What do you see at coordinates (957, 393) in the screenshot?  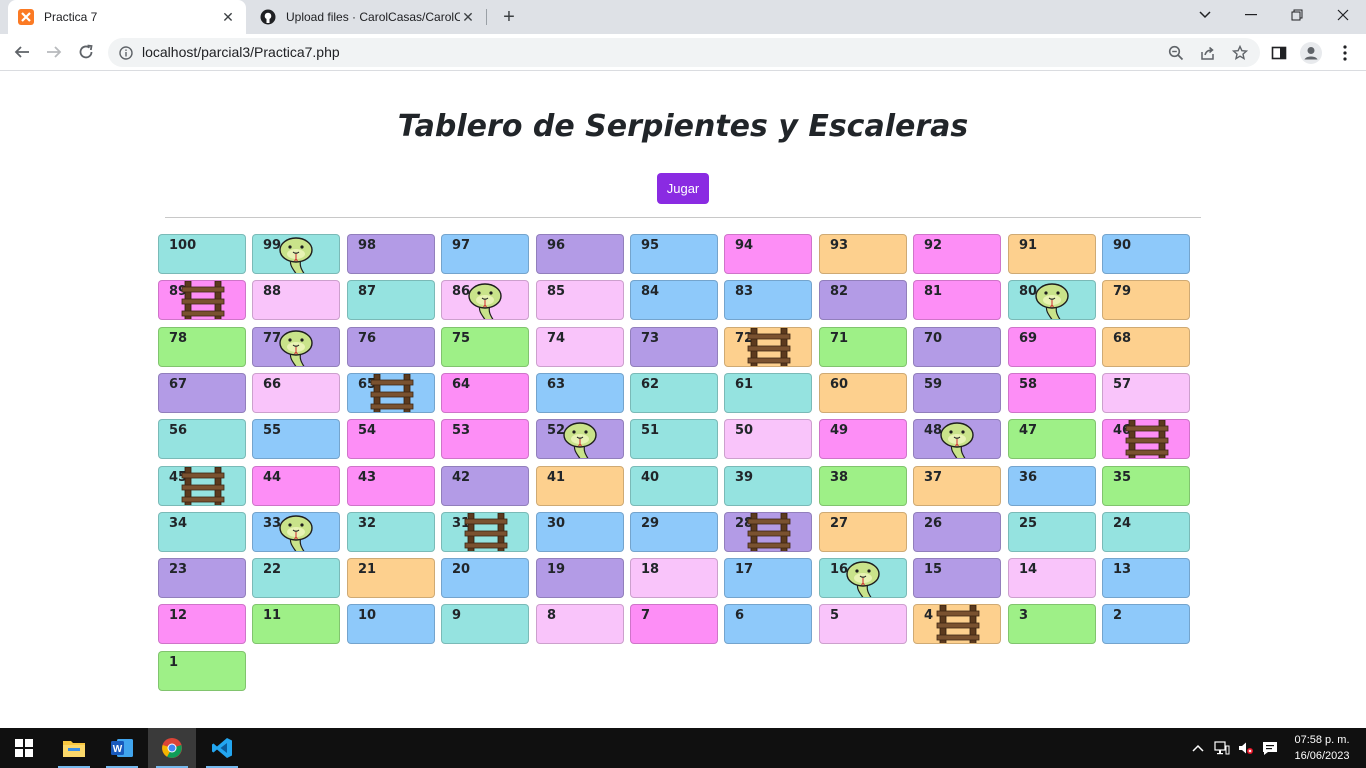 I see `board-cell: 59` at bounding box center [957, 393].